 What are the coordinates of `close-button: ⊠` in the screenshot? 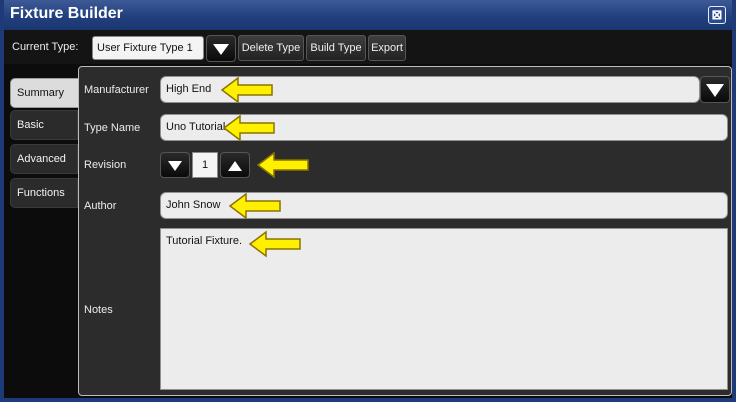 It's located at (717, 15).